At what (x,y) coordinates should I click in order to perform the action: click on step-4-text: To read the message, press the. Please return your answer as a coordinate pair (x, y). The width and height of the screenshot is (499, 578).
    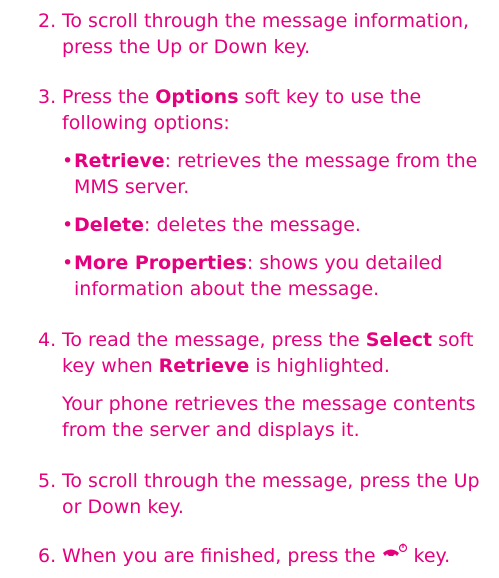
    Looking at the image, I should click on (214, 340).